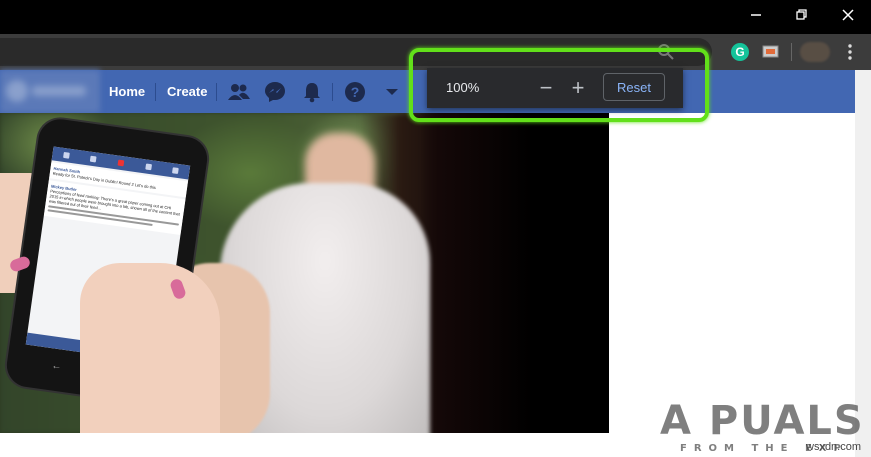 The image size is (871, 457). Describe the element at coordinates (740, 52) in the screenshot. I see `grammarly-icon: G` at that location.